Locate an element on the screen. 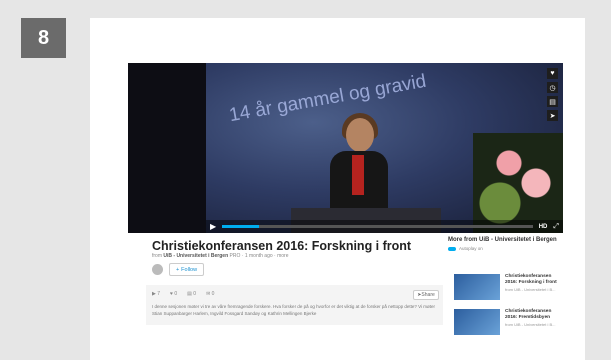 The width and height of the screenshot is (611, 360). stats: ▶ 7 ♥ 0 ▤ 0 ✉ 0 is located at coordinates (183, 294).